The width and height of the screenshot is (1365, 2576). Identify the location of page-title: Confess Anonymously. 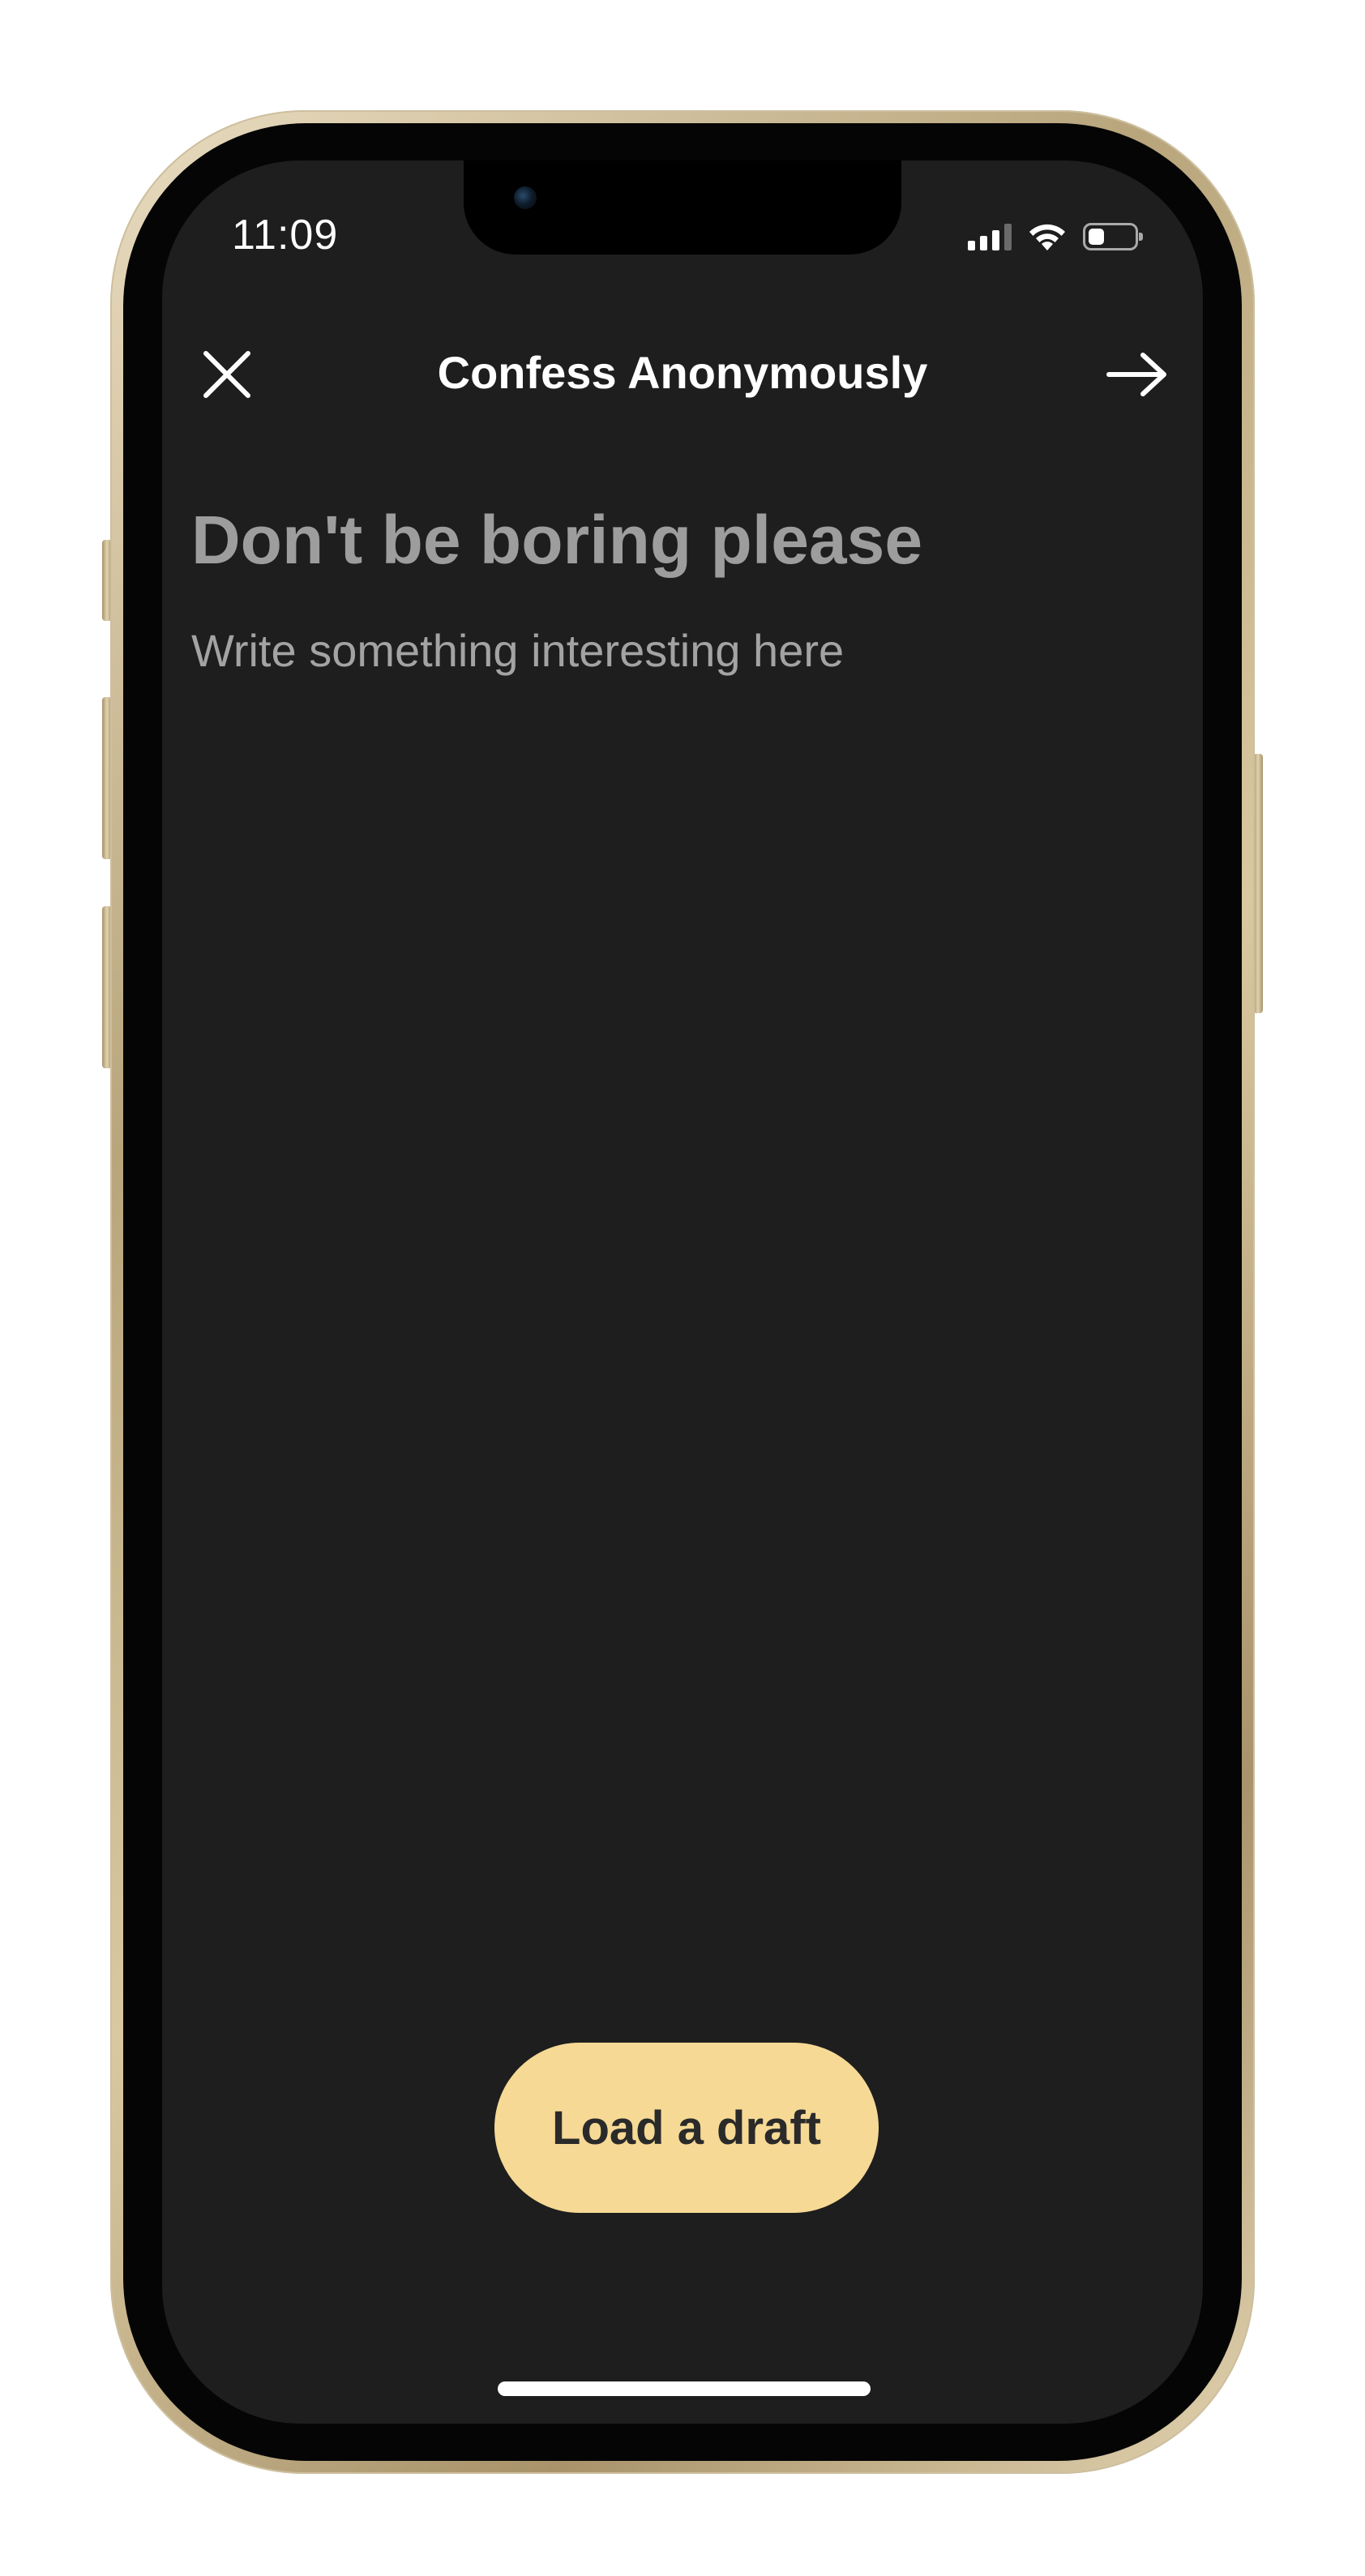
(682, 372).